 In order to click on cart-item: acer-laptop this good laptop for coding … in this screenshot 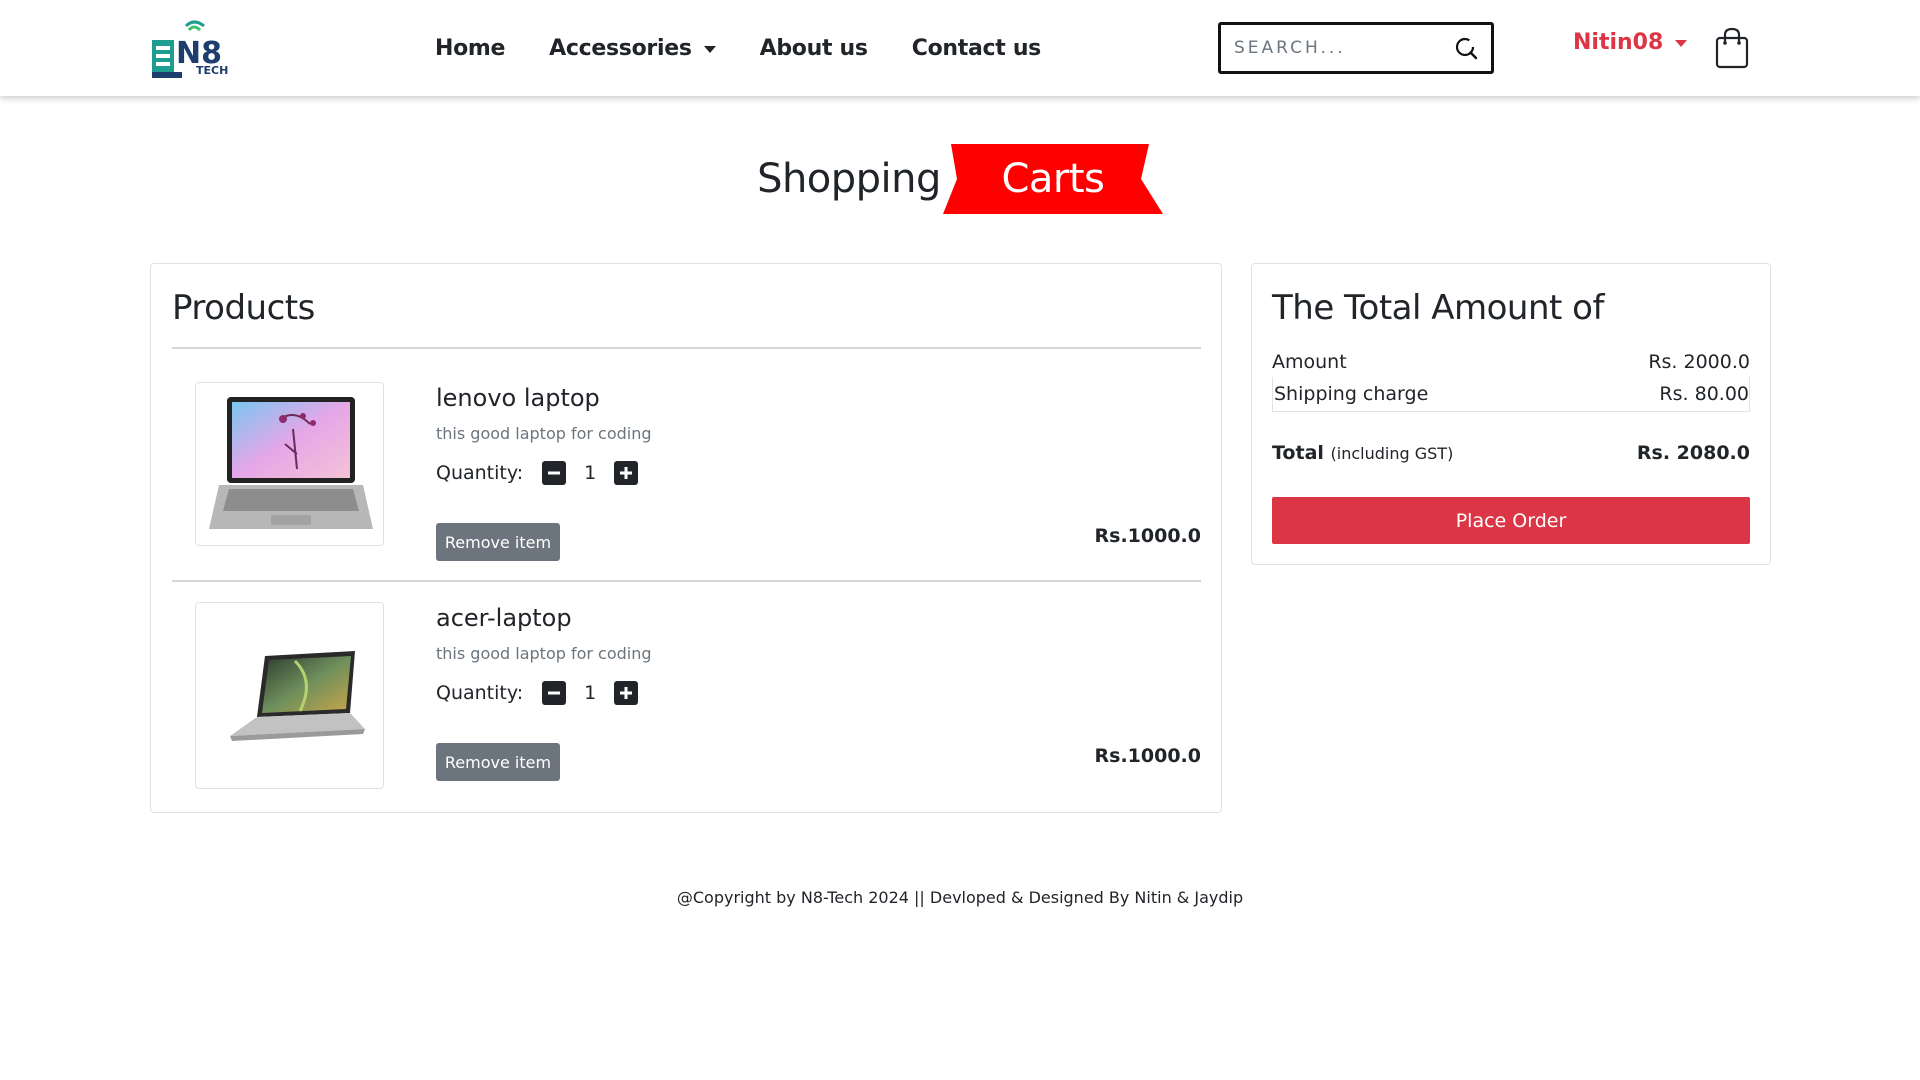, I will do `click(686, 718)`.